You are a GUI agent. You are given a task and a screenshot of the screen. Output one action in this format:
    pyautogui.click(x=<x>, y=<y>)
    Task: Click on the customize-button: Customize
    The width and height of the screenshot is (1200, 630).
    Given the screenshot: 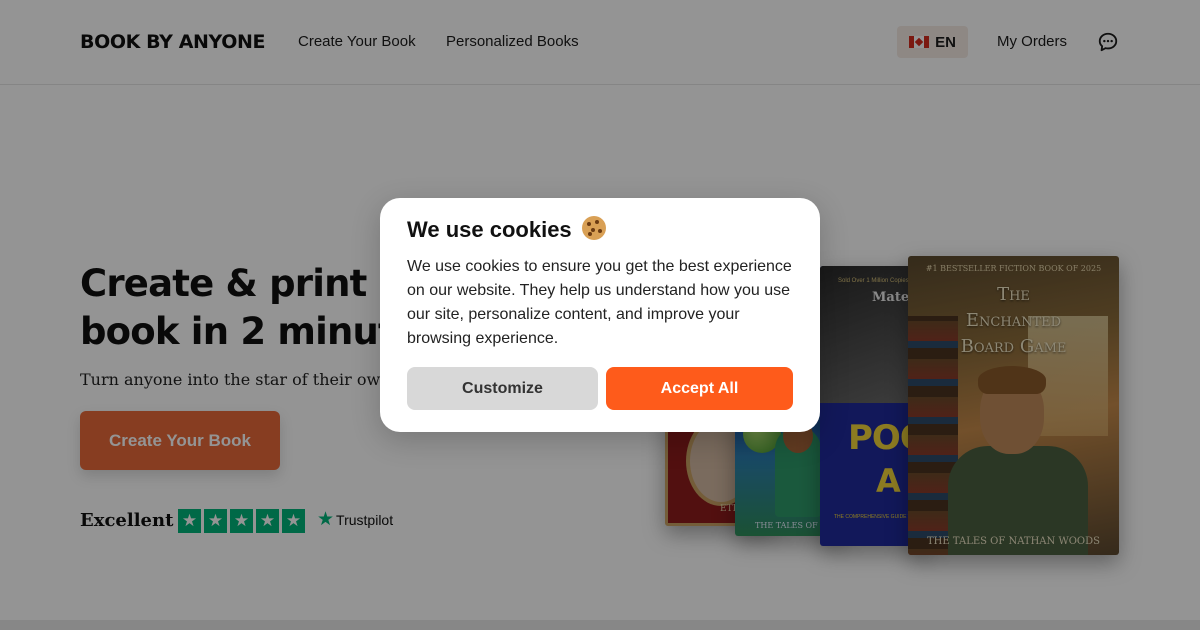 What is the action you would take?
    pyautogui.click(x=502, y=388)
    